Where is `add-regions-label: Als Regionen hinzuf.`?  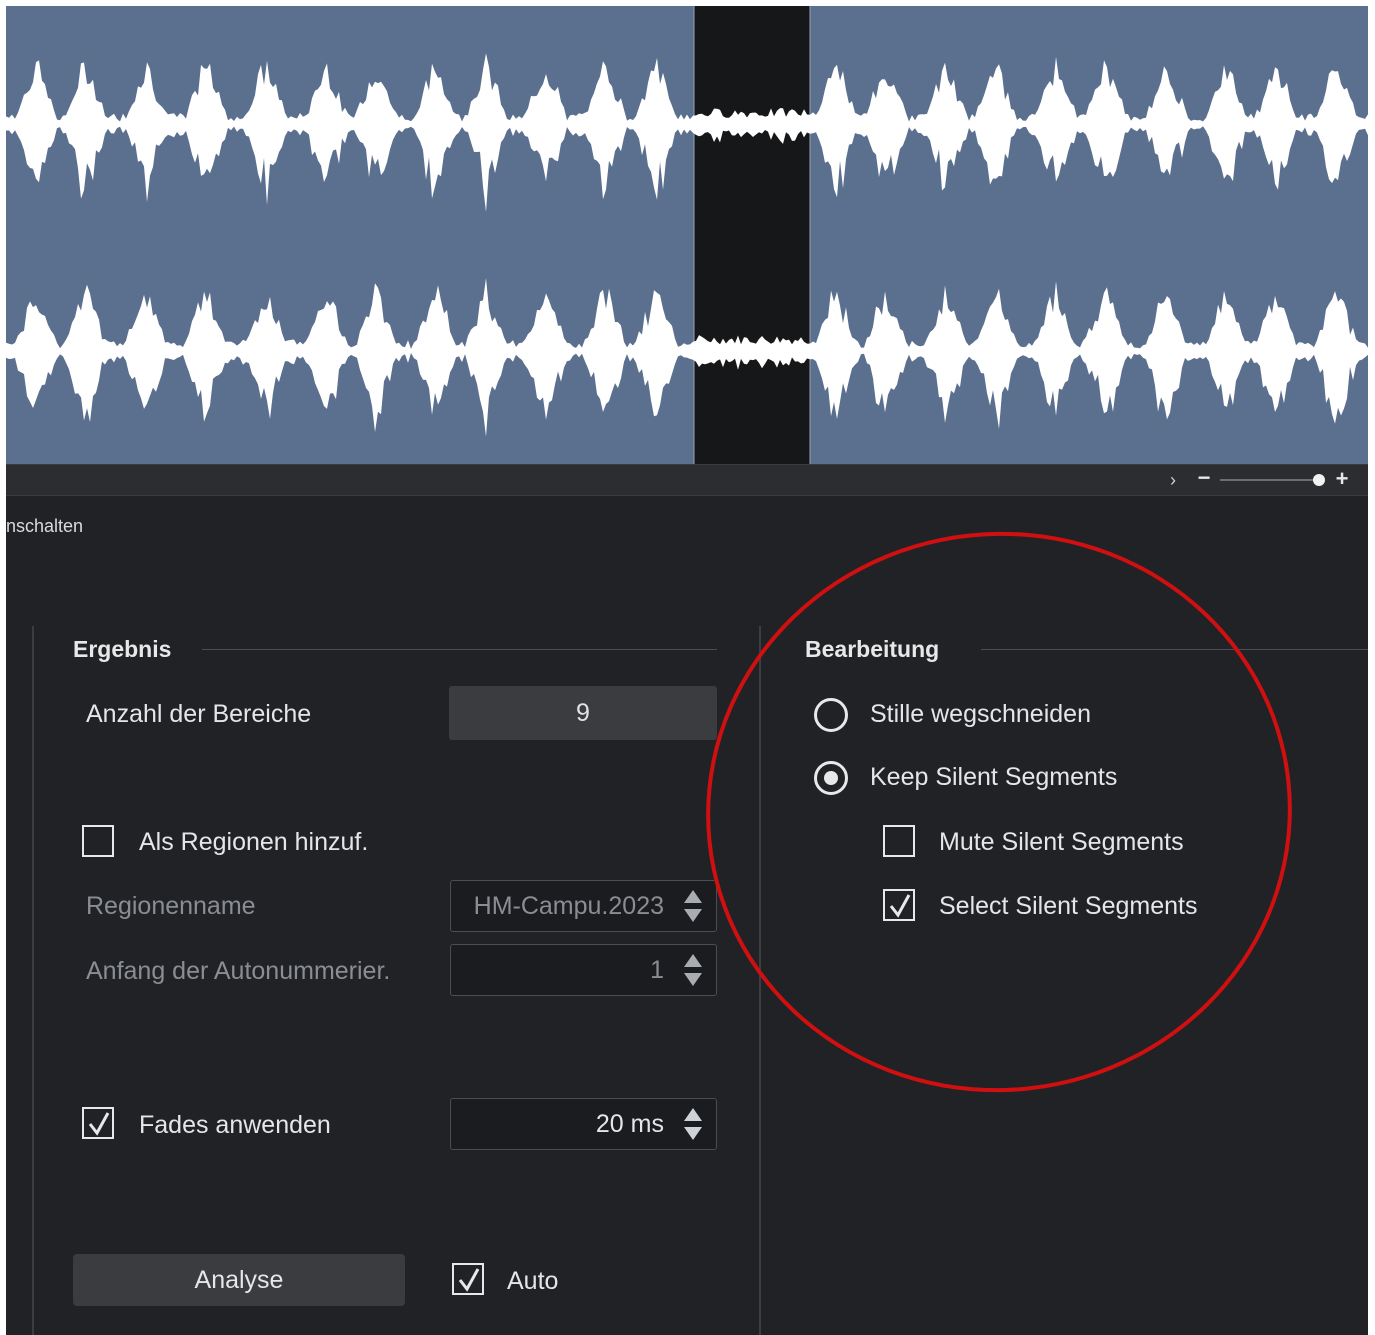 add-regions-label: Als Regionen hinzuf. is located at coordinates (253, 842).